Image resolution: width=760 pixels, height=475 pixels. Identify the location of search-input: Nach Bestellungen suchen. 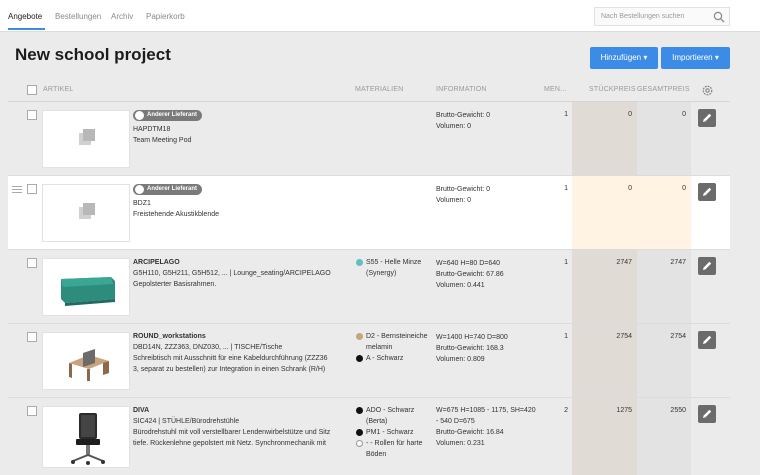
(662, 16).